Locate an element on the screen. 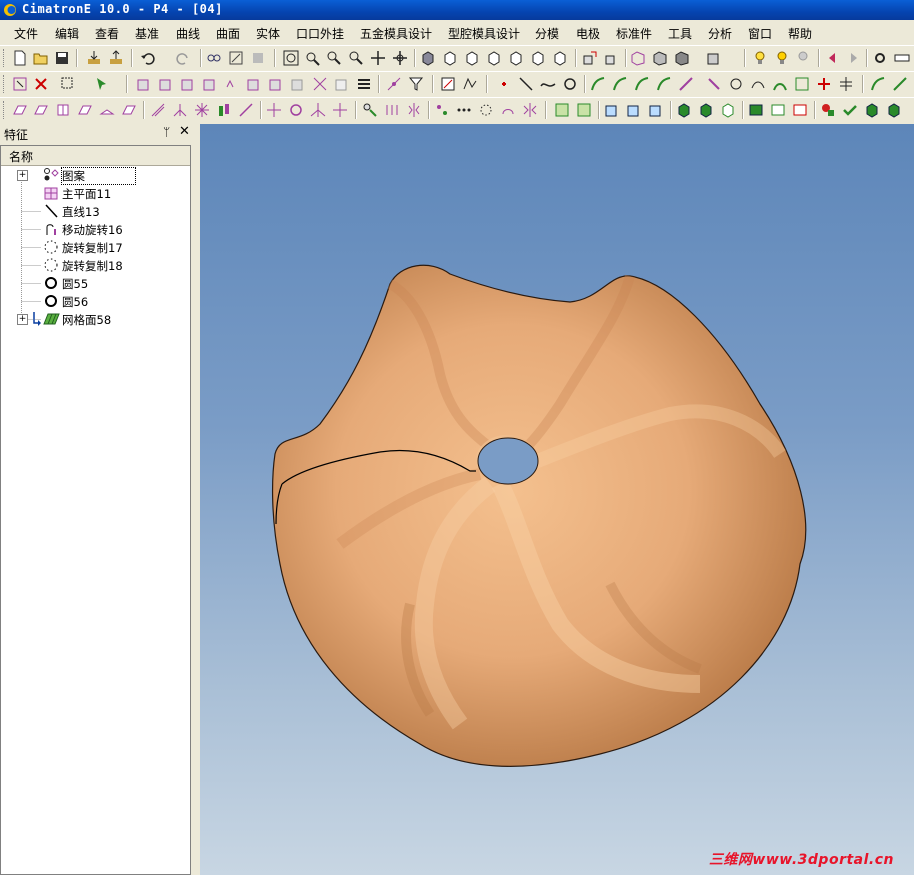  menu-edit: 编辑 is located at coordinates (67, 33).